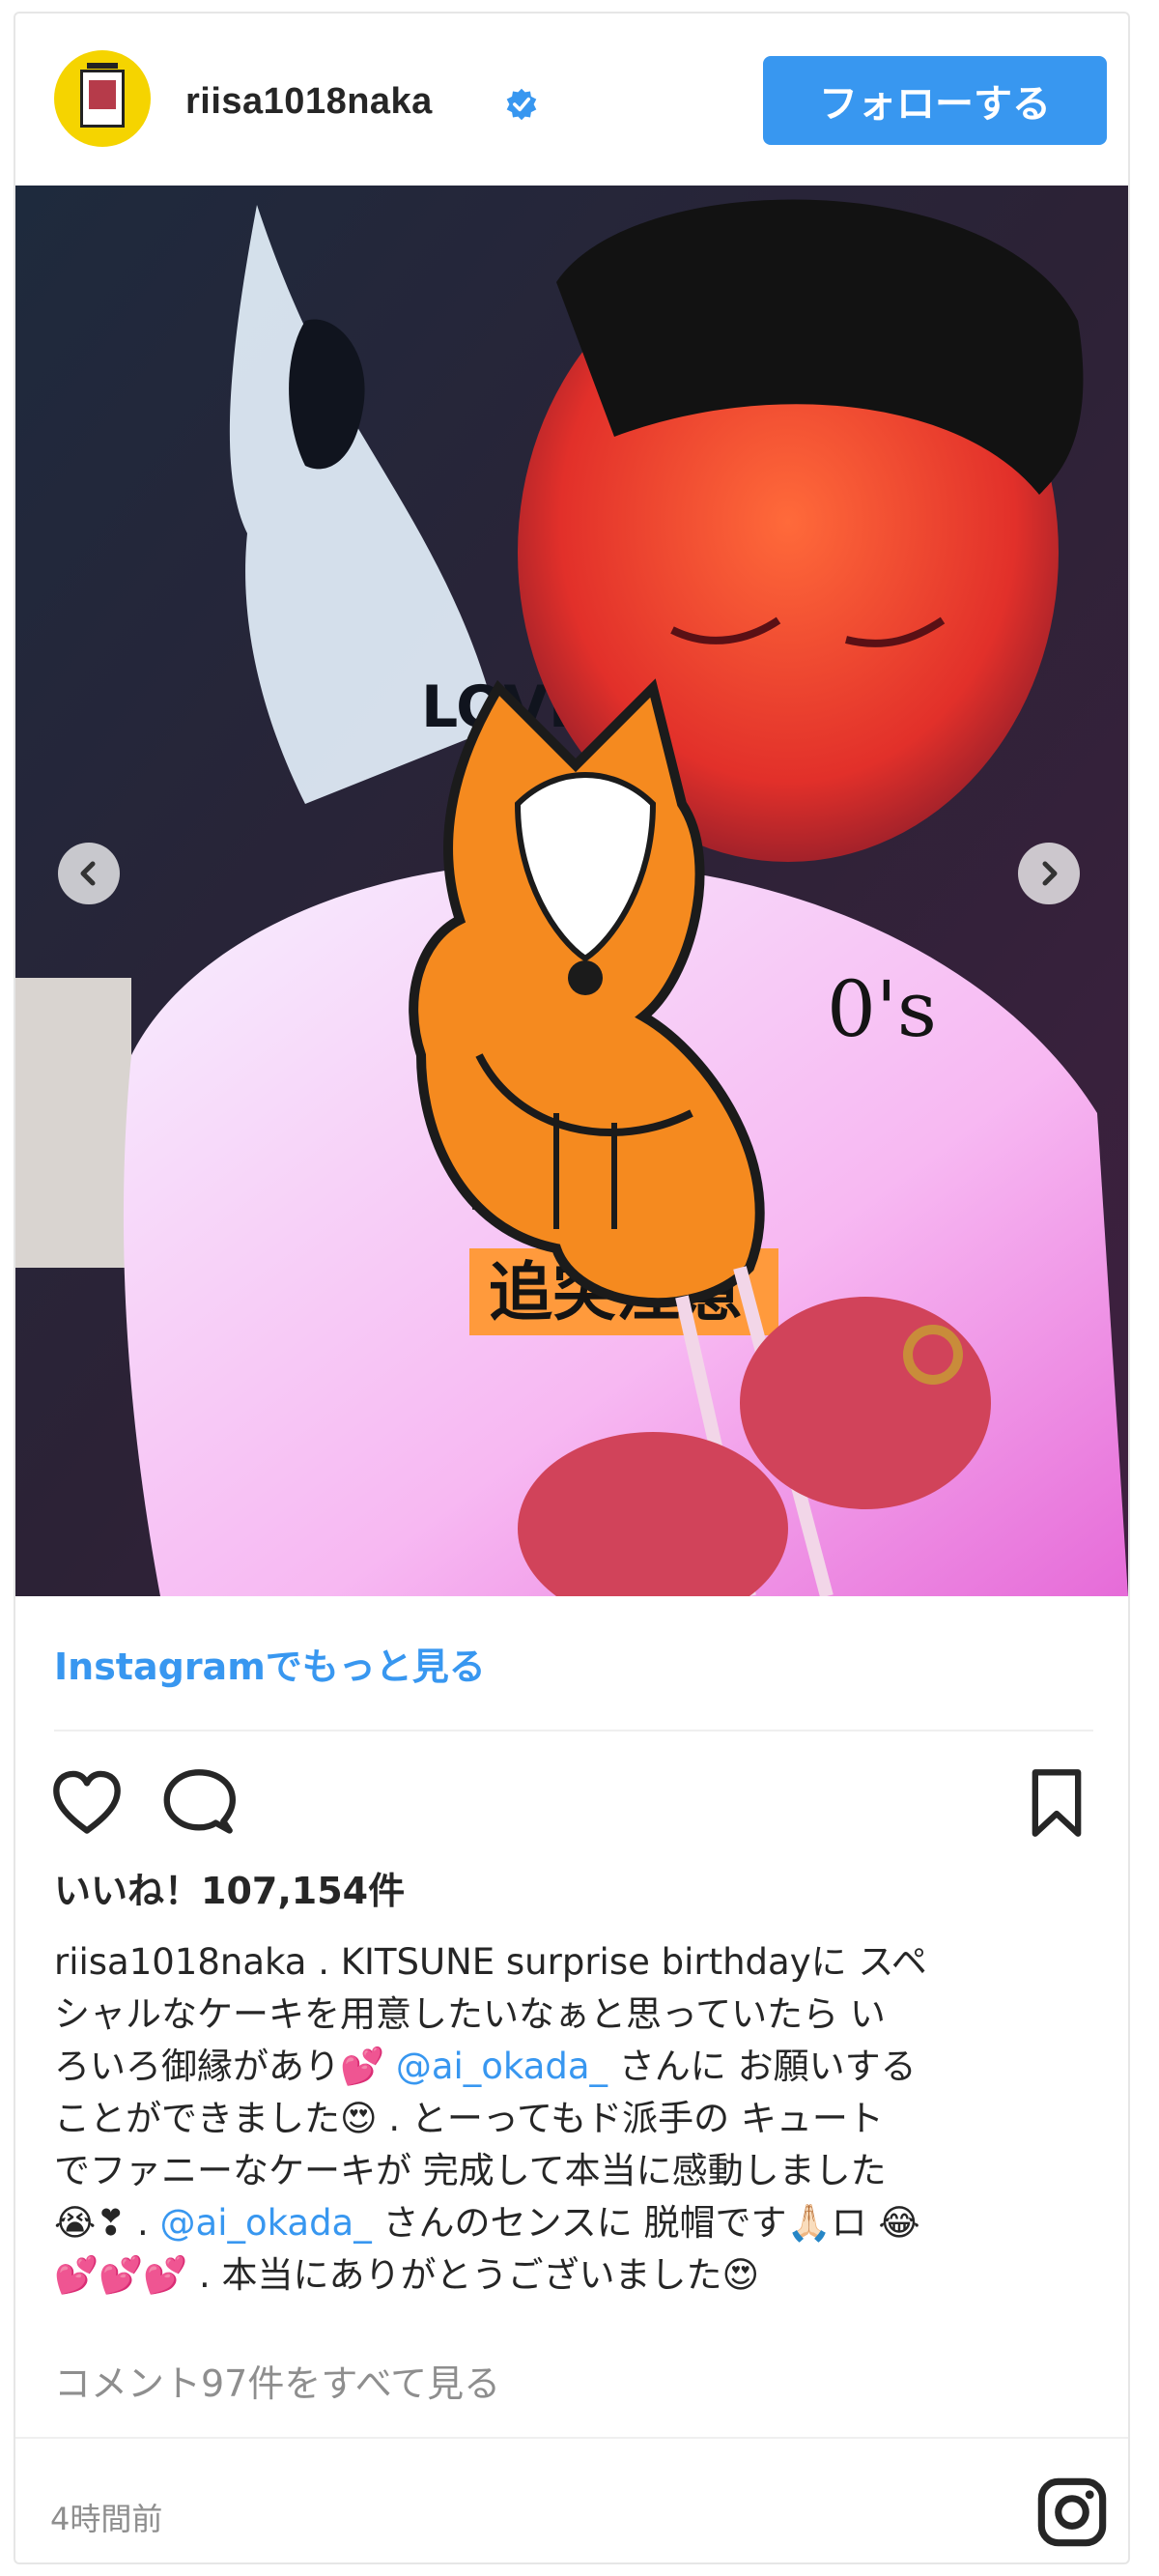 This screenshot has height=2576, width=1159. Describe the element at coordinates (571, 100) in the screenshot. I see `post-header: riisa1018naka フォローする` at that location.